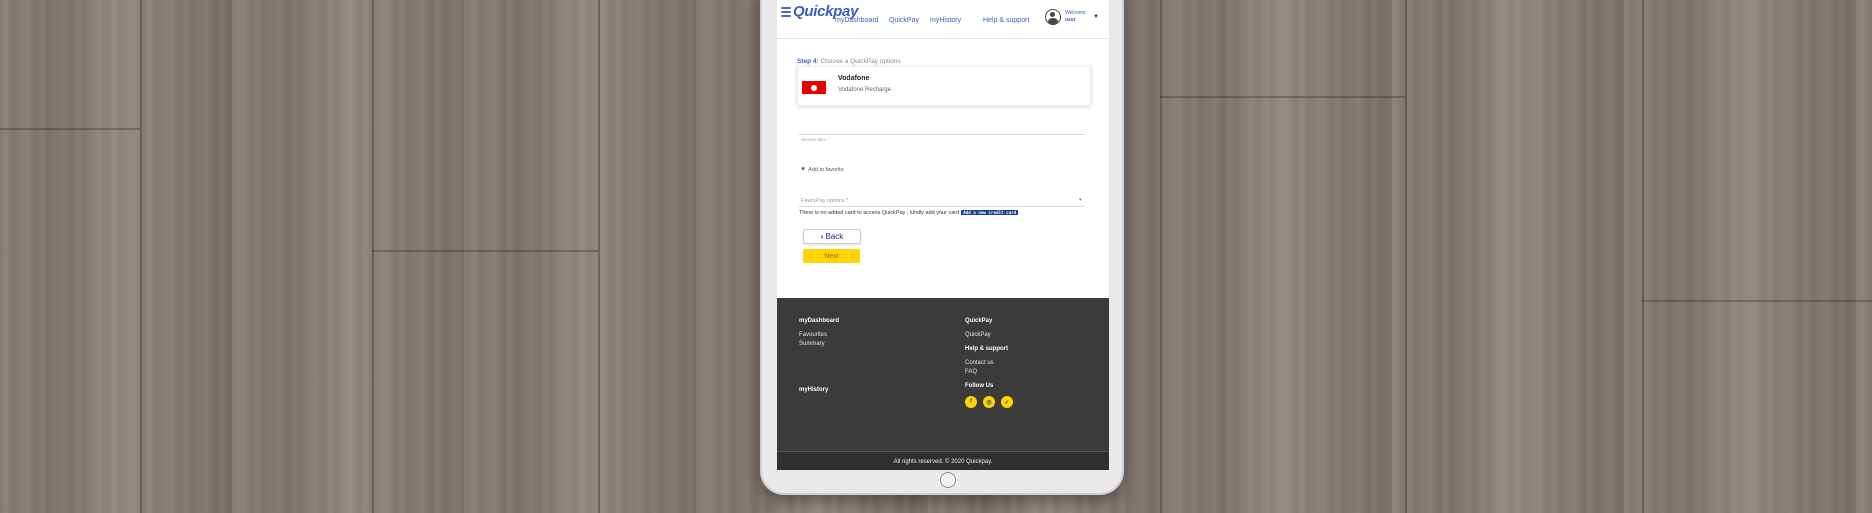  Describe the element at coordinates (819, 321) in the screenshot. I see `footer-heading-mydashboard: myDashboard` at that location.